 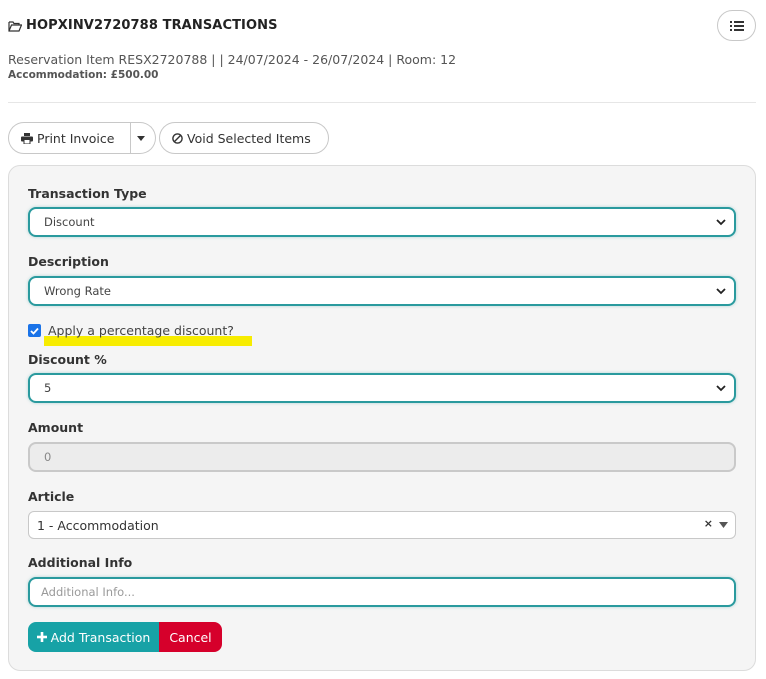 What do you see at coordinates (68, 261) in the screenshot?
I see `description-label: Description` at bounding box center [68, 261].